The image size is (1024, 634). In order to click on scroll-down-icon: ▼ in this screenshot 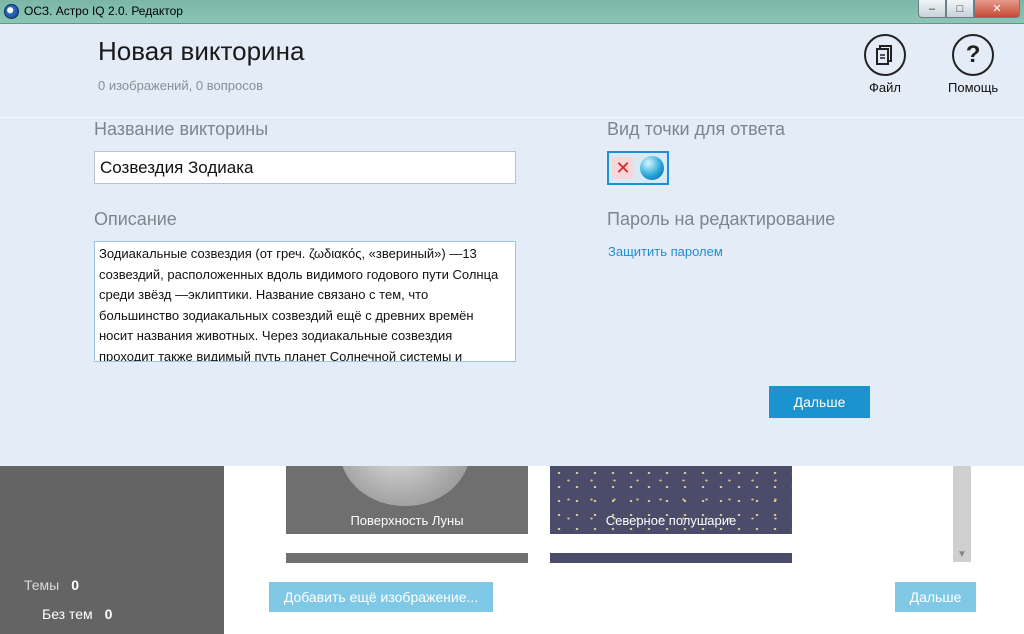, I will do `click(962, 554)`.